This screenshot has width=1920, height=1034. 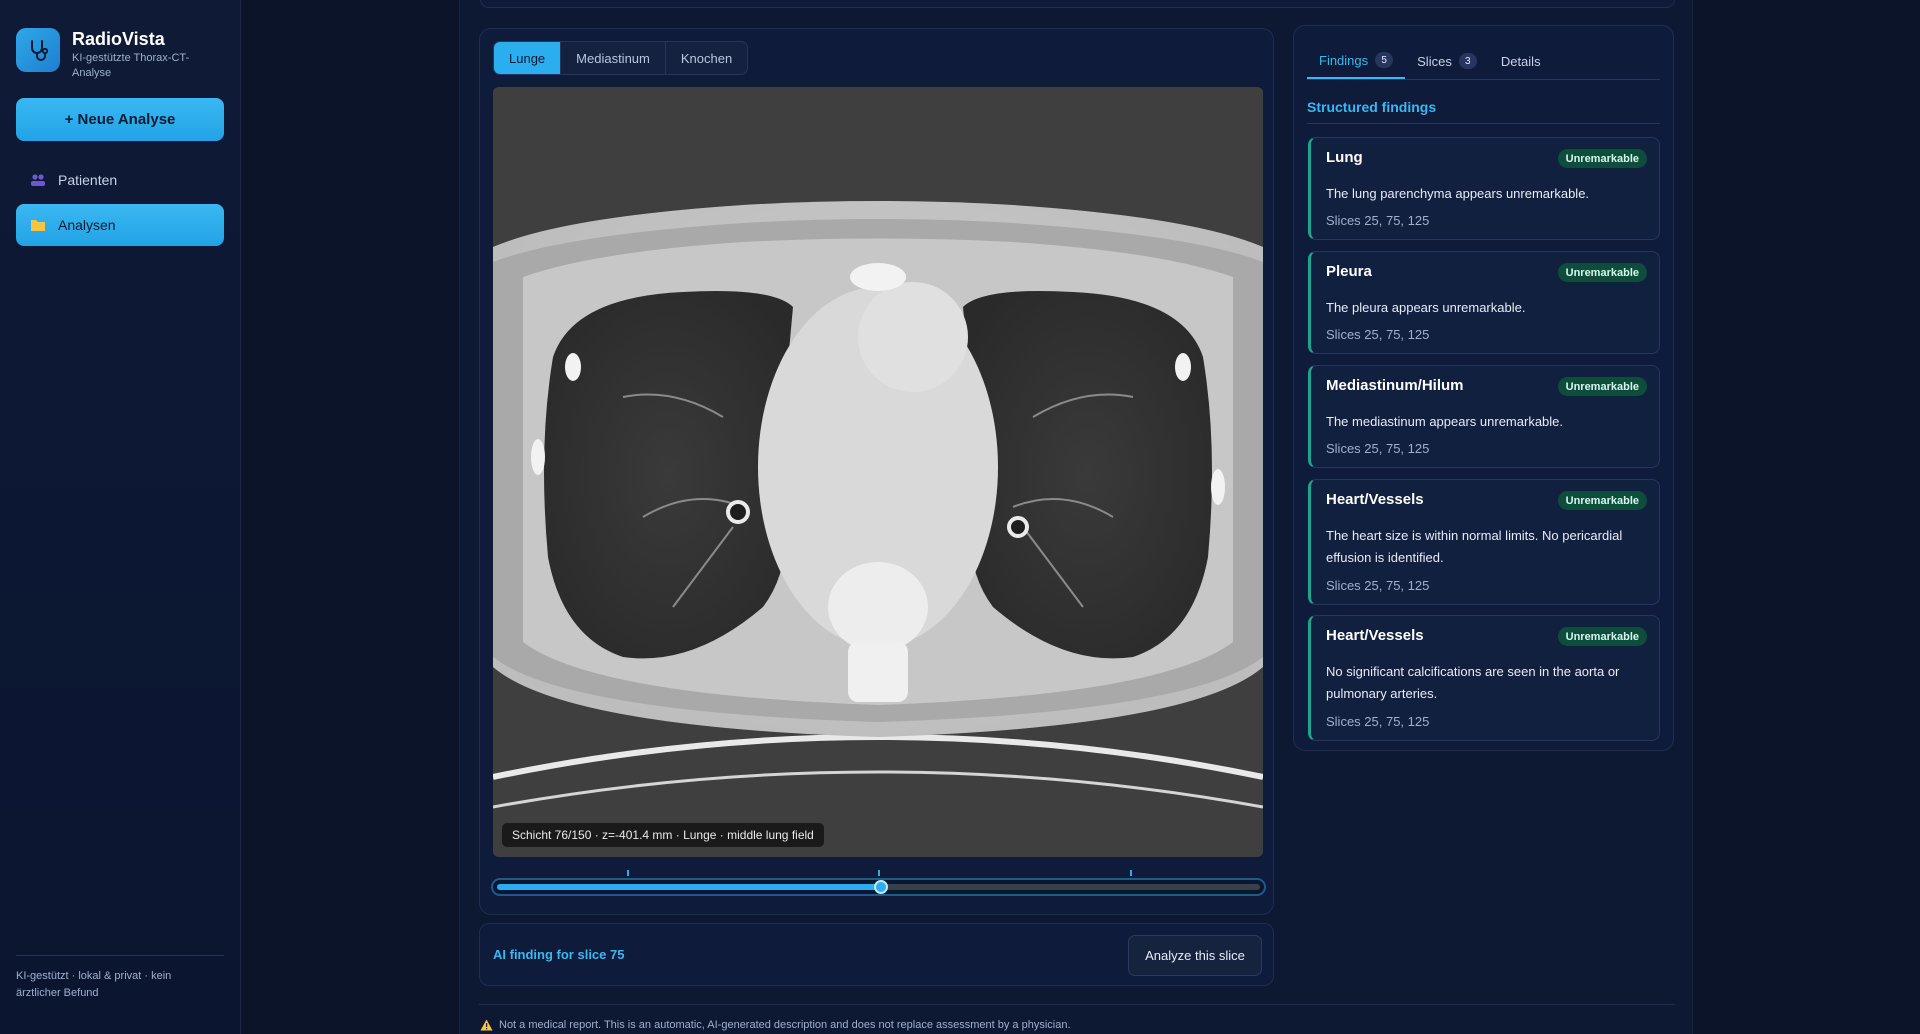 What do you see at coordinates (87, 225) in the screenshot?
I see `sidebar-item-label: Analysen` at bounding box center [87, 225].